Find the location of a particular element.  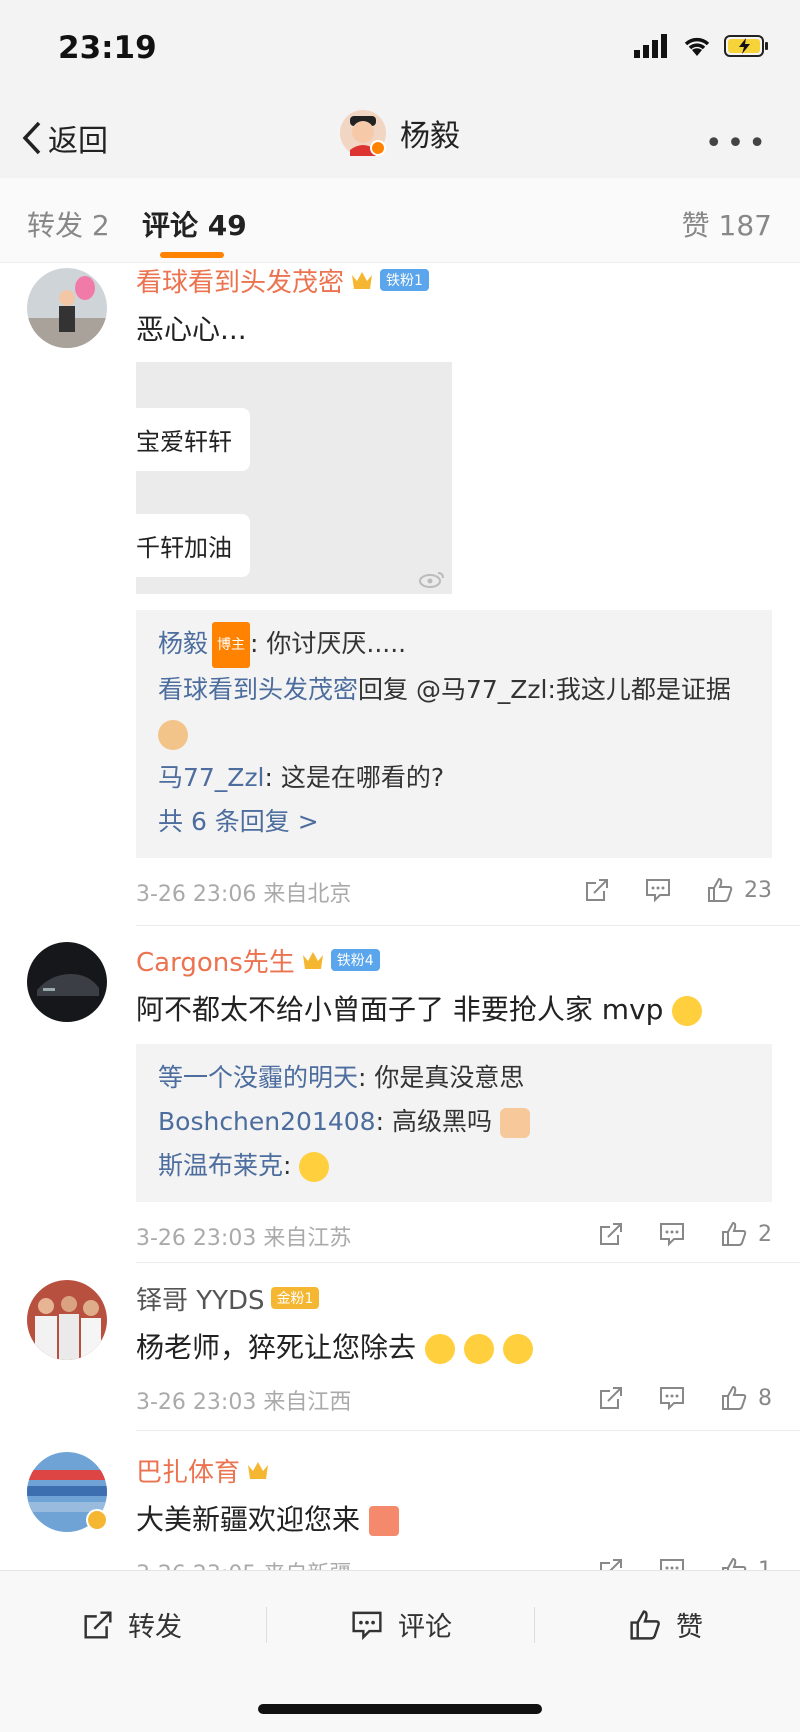

comment-user: Cargons先生 铁粉4 is located at coordinates (454, 960).